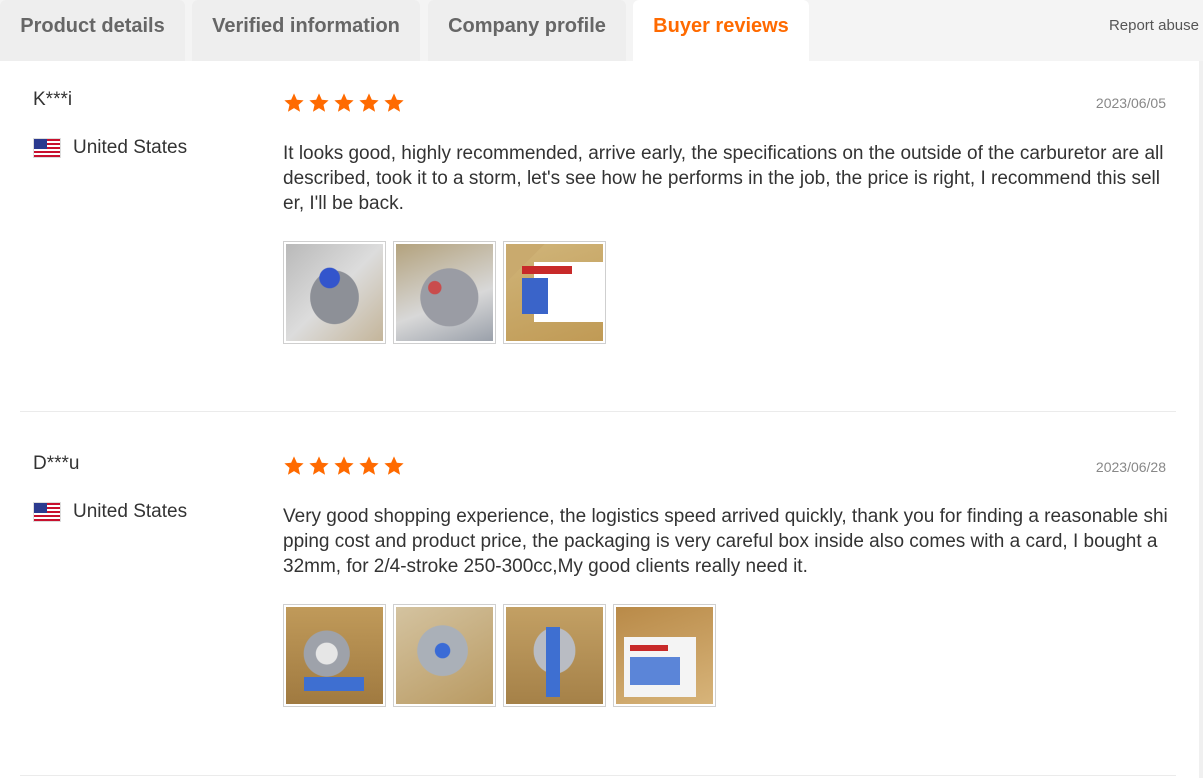  Describe the element at coordinates (554, 655) in the screenshot. I see `review-photo-carburetor-top` at that location.